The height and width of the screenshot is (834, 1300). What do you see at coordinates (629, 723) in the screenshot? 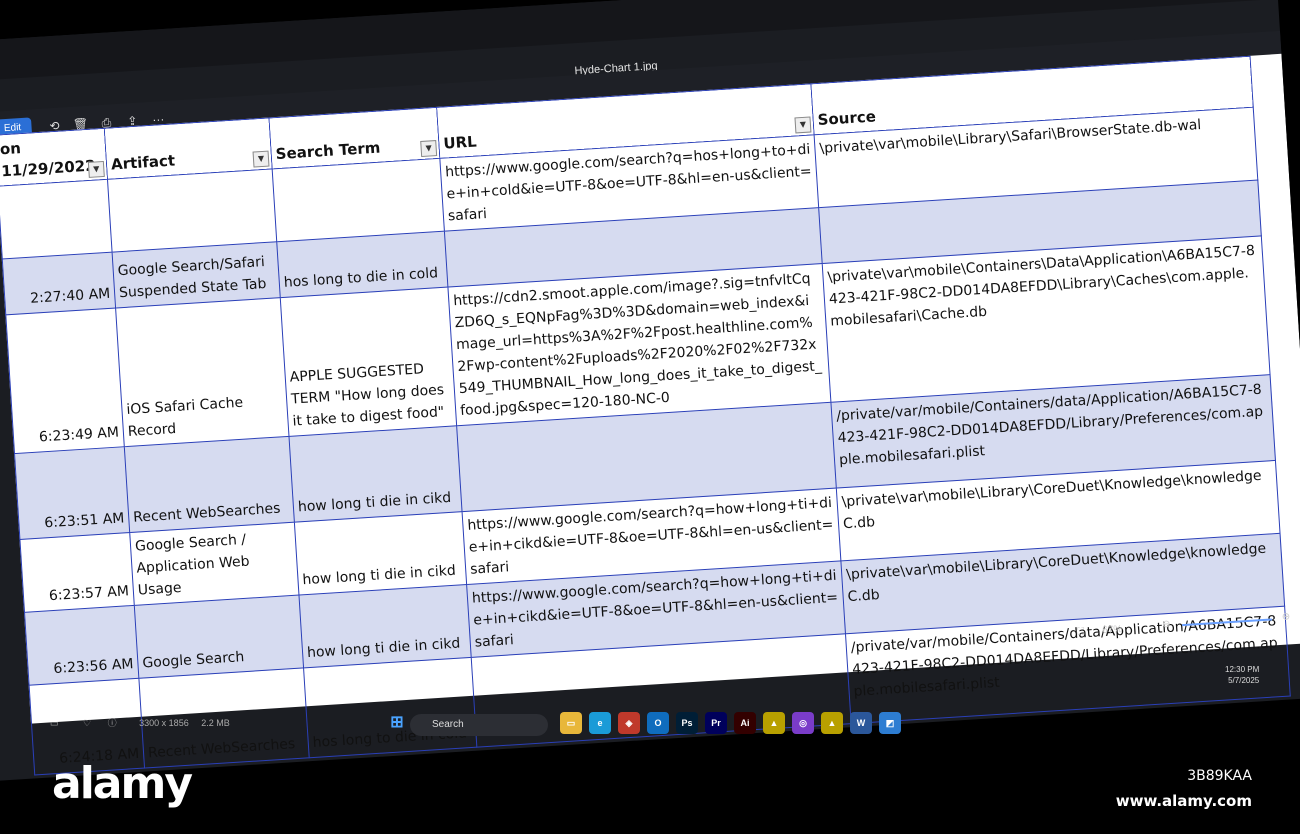
I see `photos-icon: ◈` at bounding box center [629, 723].